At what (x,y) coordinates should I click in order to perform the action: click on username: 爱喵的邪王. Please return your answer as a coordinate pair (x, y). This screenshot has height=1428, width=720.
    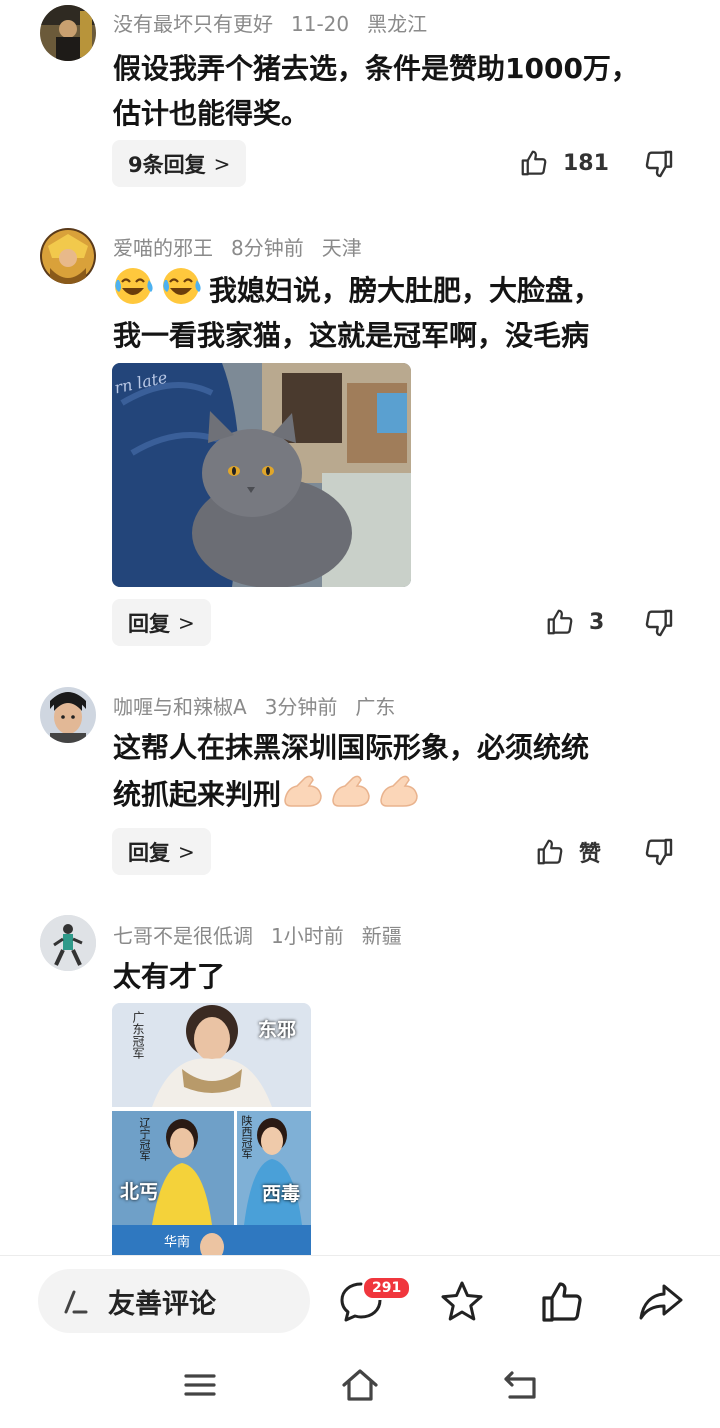
    Looking at the image, I should click on (163, 248).